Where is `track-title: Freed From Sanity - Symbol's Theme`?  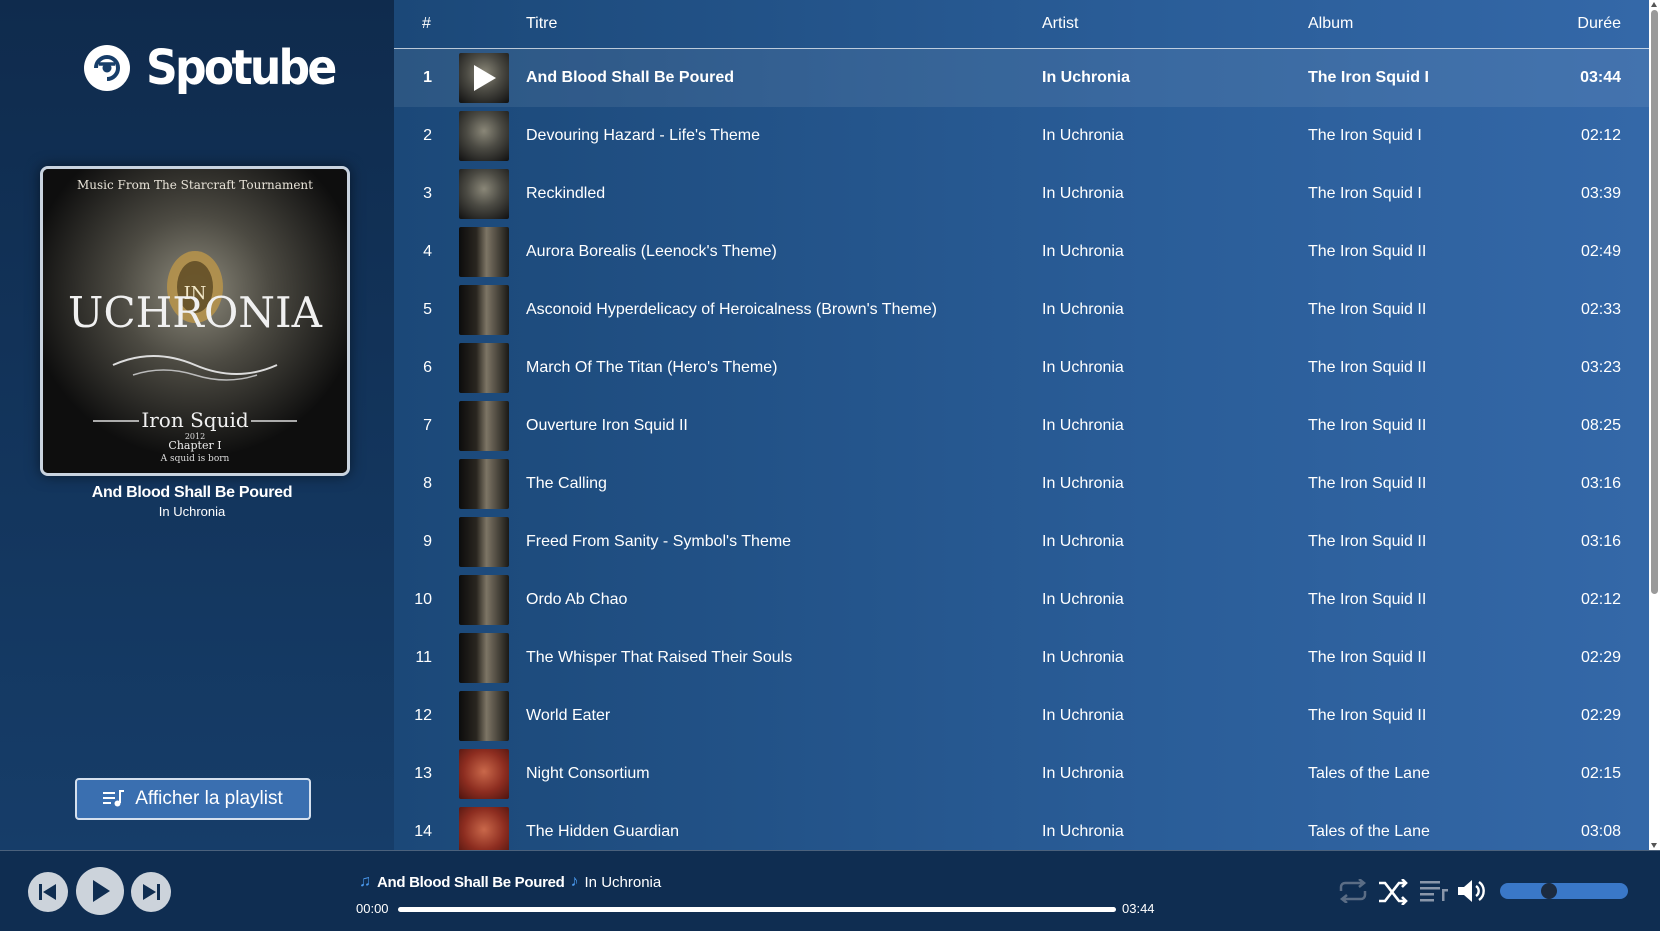
track-title: Freed From Sanity - Symbol's Theme is located at coordinates (659, 541).